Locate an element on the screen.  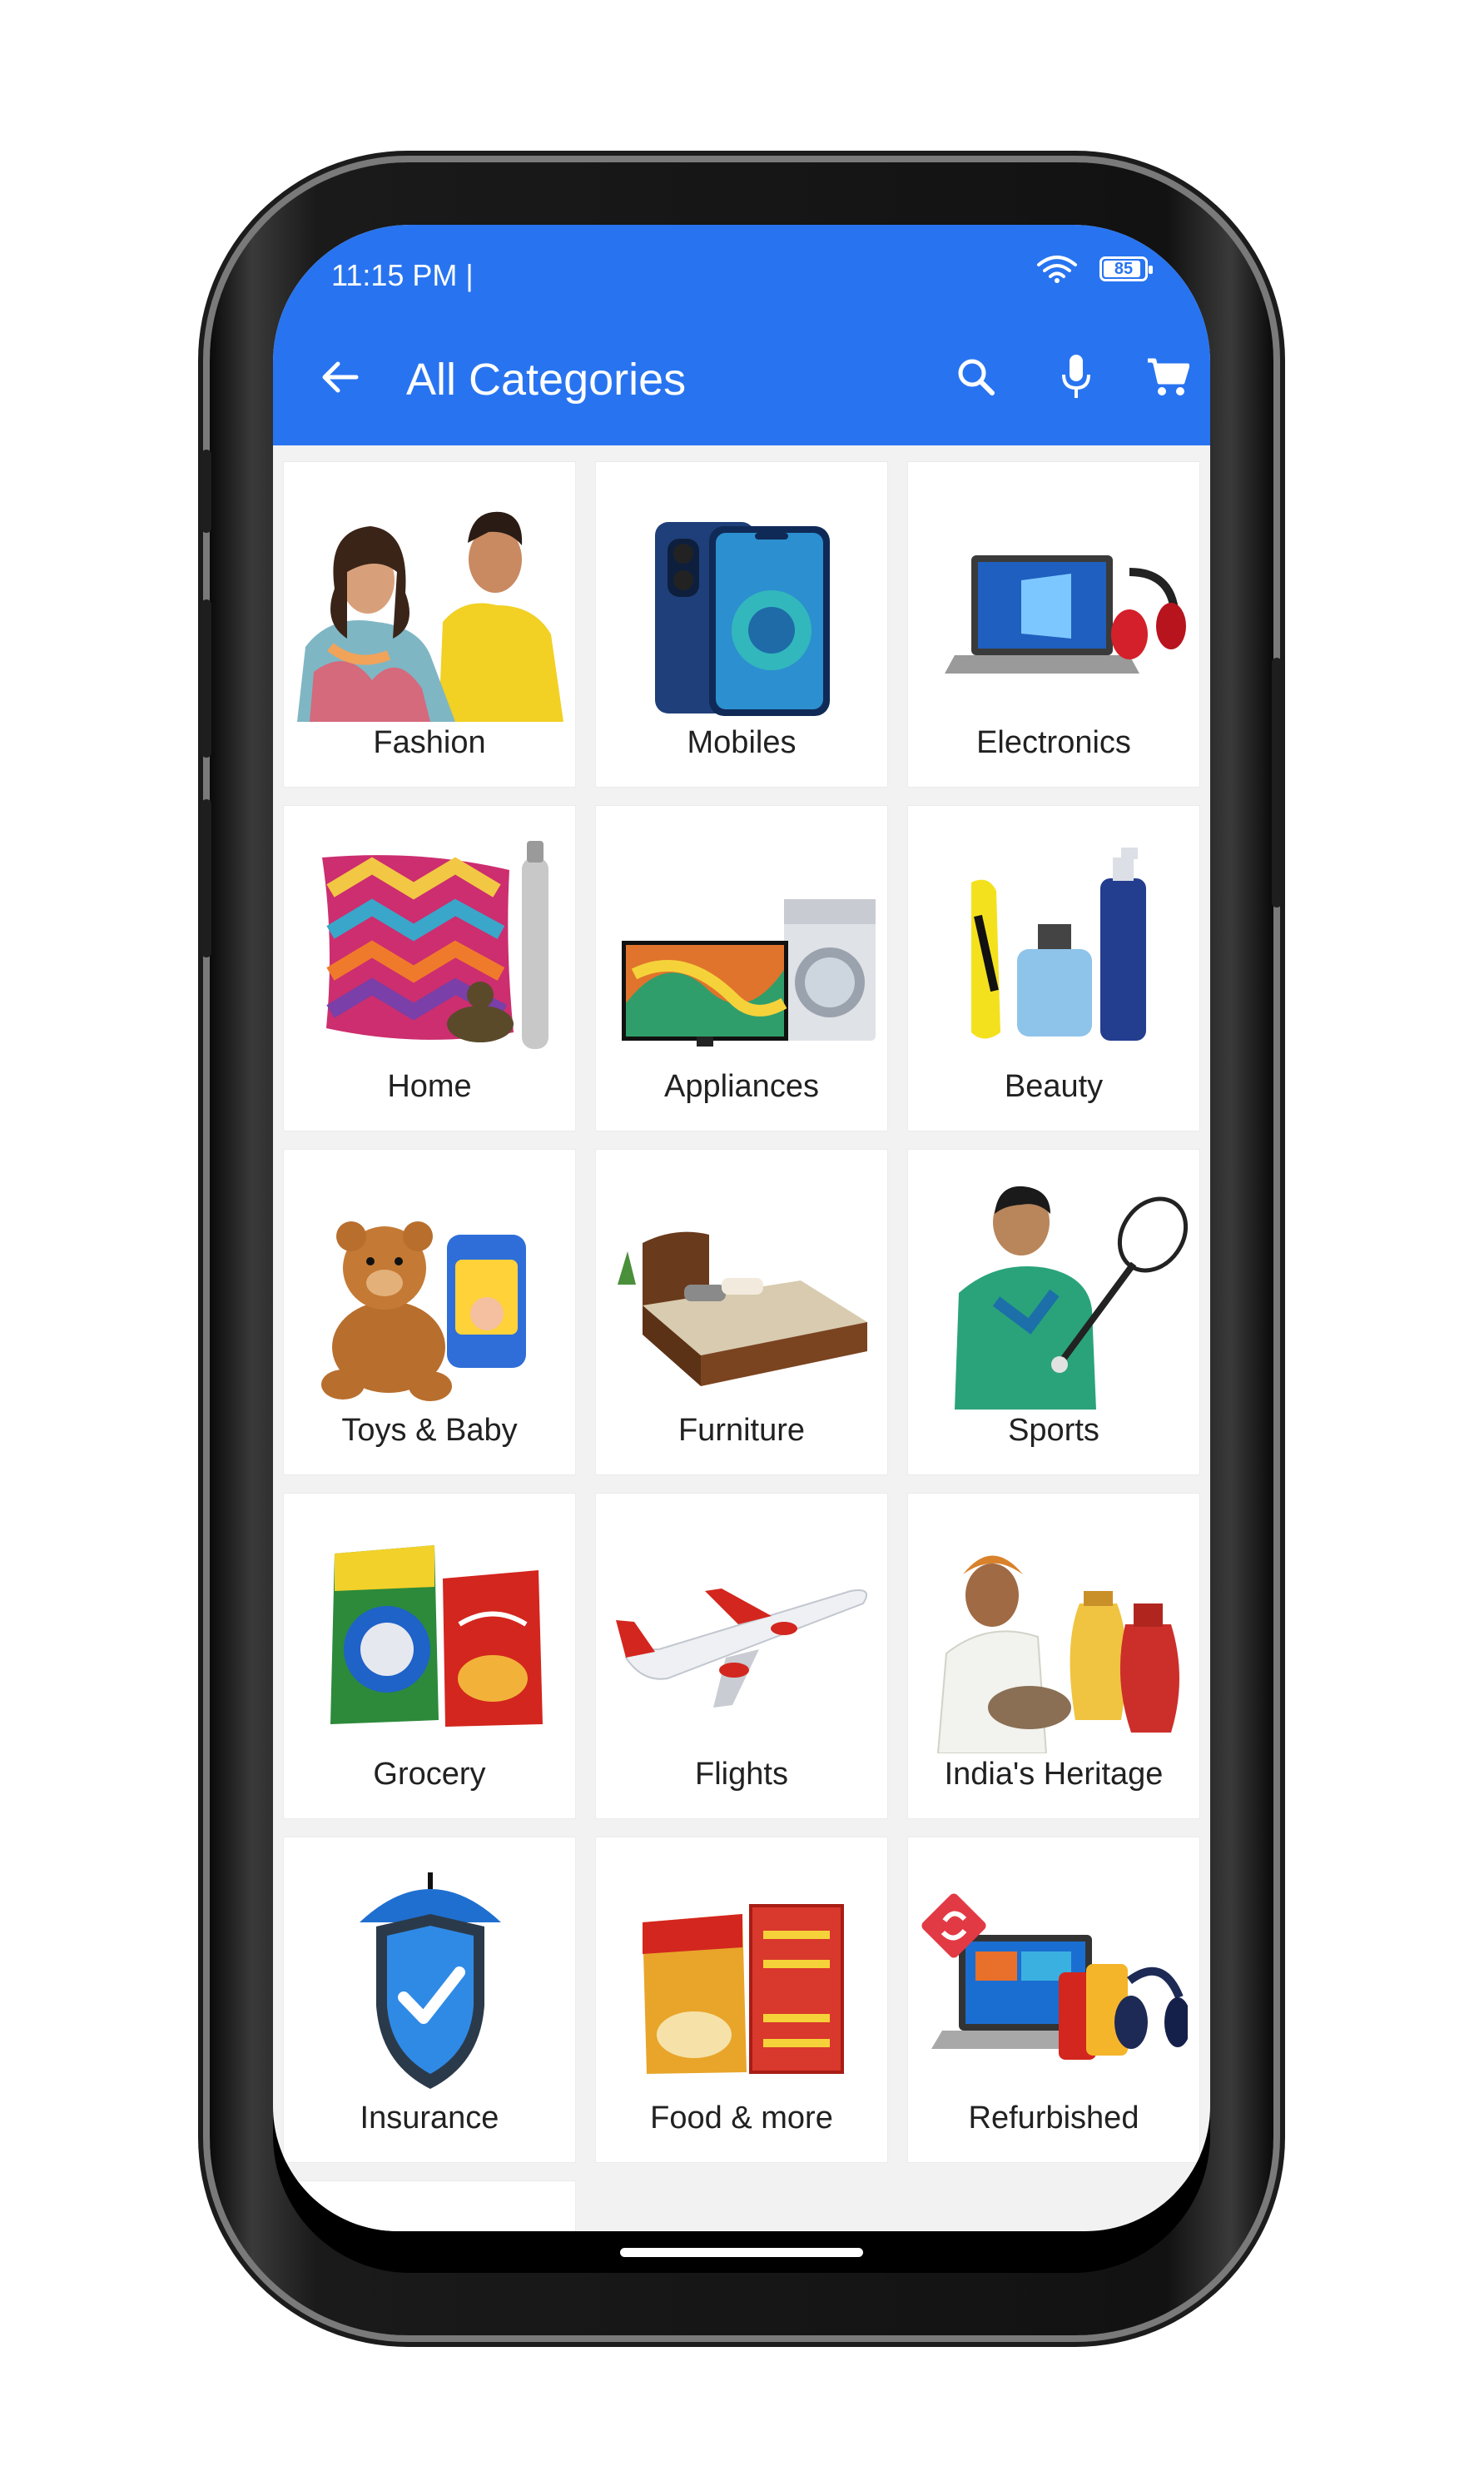
category-label: Sports is located at coordinates (1053, 1430).